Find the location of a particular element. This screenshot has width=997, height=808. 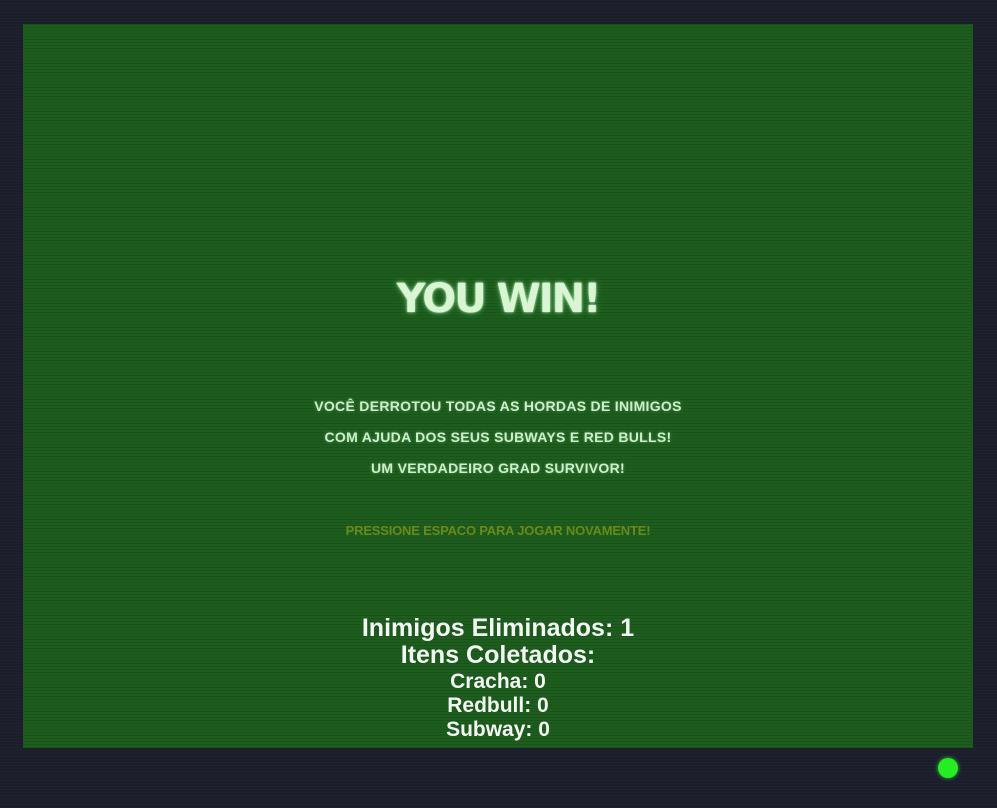

enemies-killed-stat: Inimigos Eliminados: 1 is located at coordinates (498, 628).